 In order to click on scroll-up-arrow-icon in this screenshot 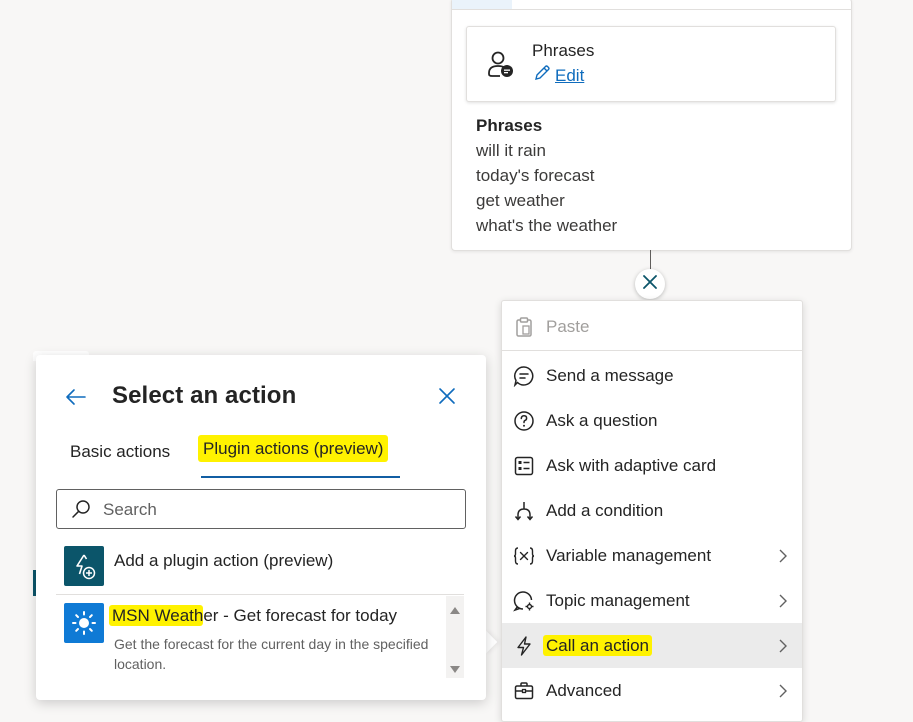, I will do `click(455, 608)`.